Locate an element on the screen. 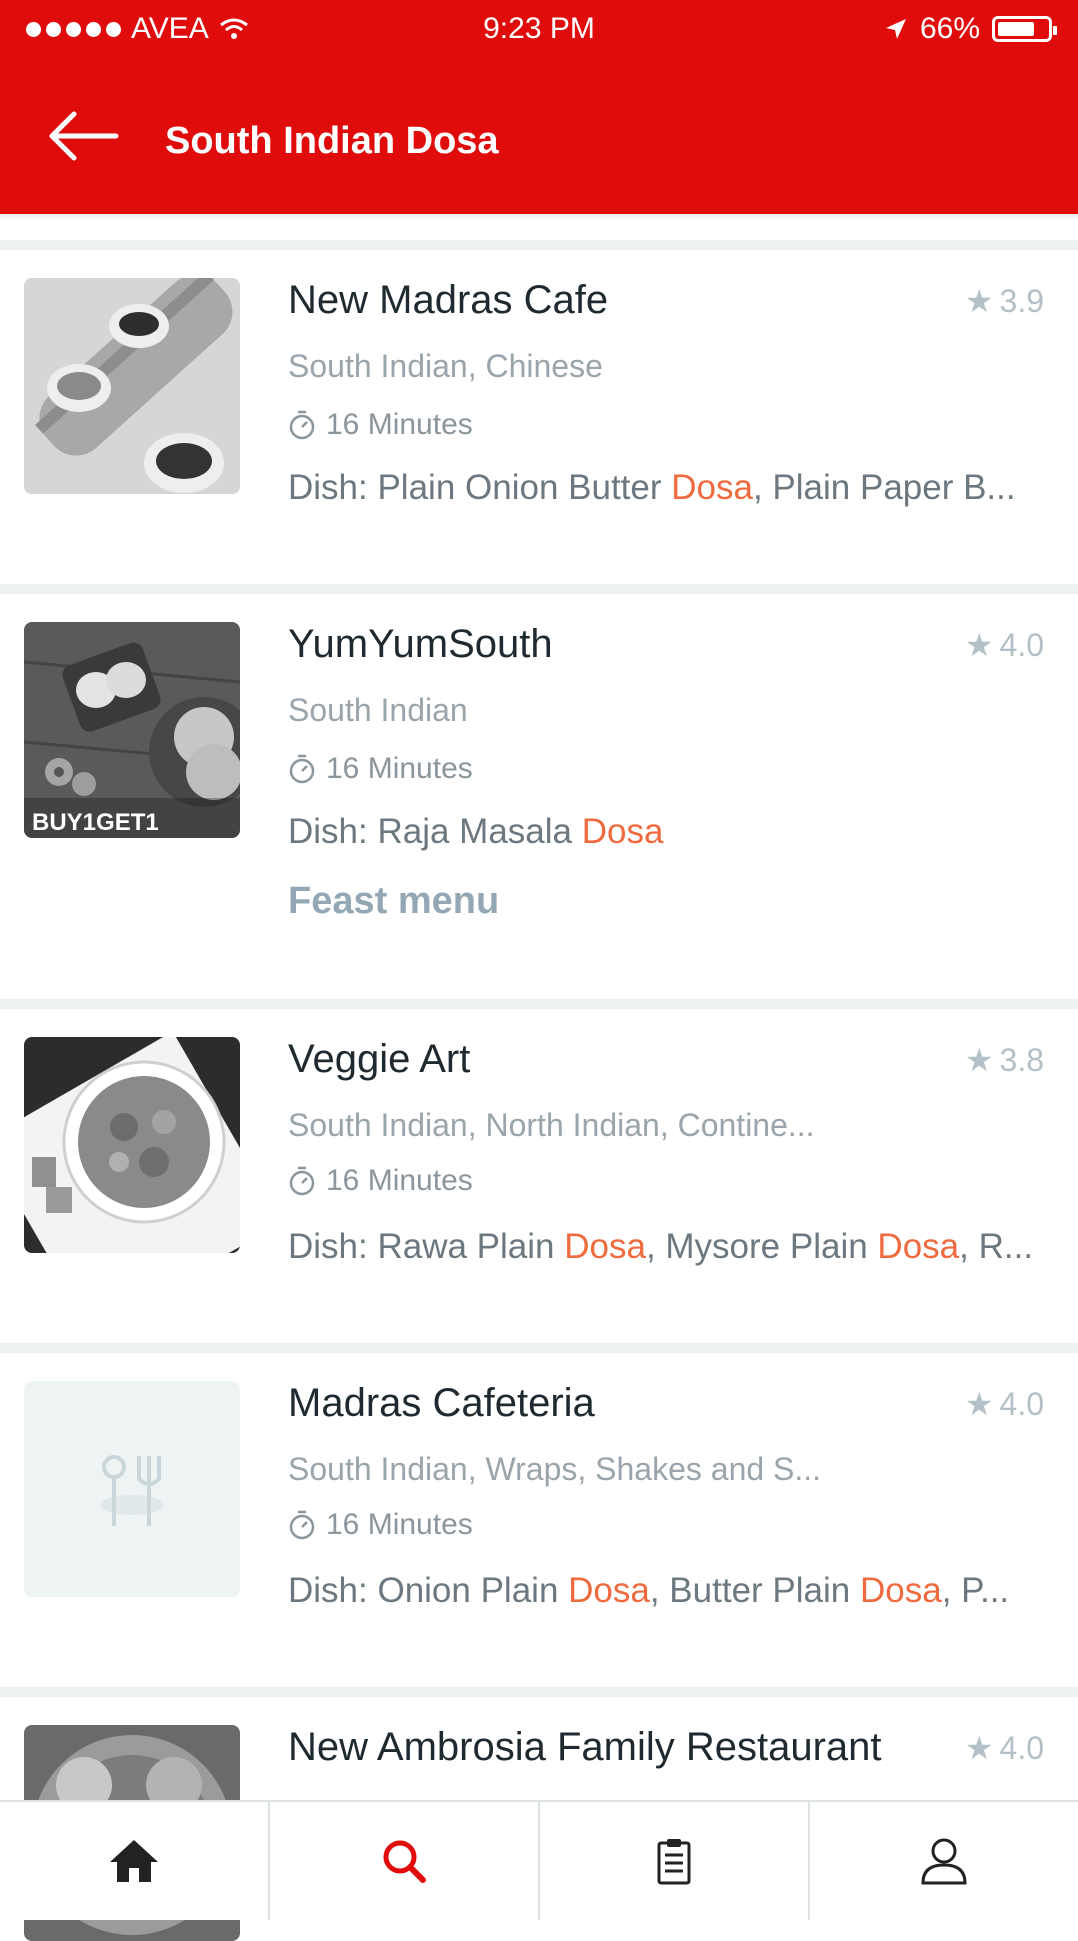  back-button is located at coordinates (84, 136).